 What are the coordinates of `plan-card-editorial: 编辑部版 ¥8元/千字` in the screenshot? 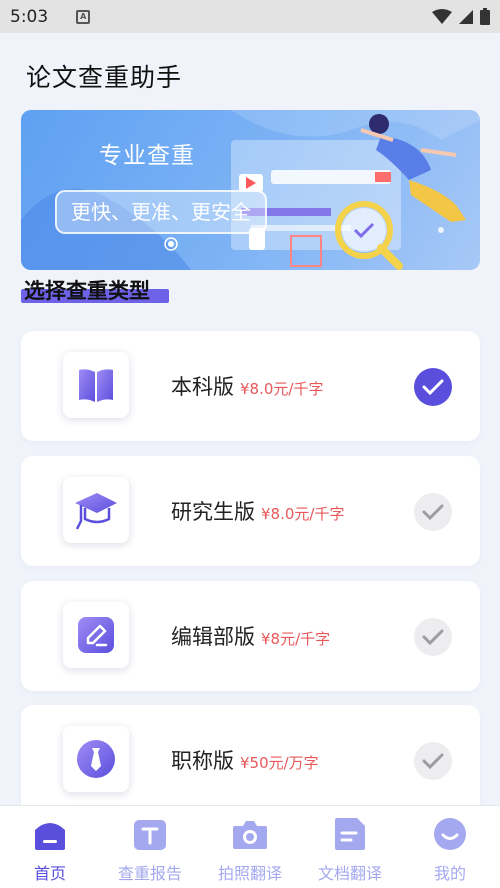 It's located at (250, 636).